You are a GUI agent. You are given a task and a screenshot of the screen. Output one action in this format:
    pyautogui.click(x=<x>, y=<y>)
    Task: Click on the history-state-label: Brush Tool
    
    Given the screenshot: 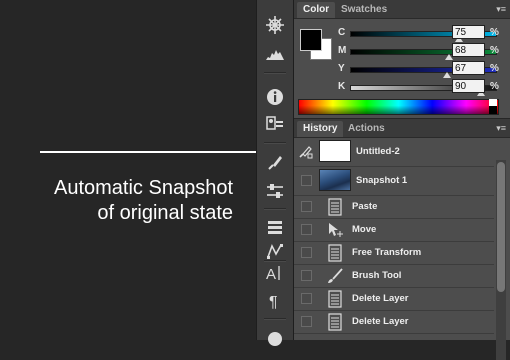 What is the action you would take?
    pyautogui.click(x=377, y=275)
    